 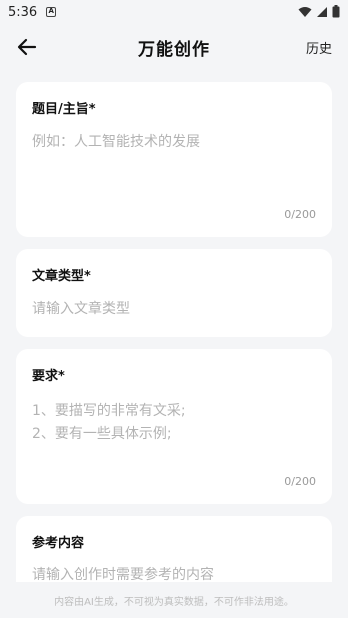 What do you see at coordinates (27, 47) in the screenshot?
I see `back-arrow-icon` at bounding box center [27, 47].